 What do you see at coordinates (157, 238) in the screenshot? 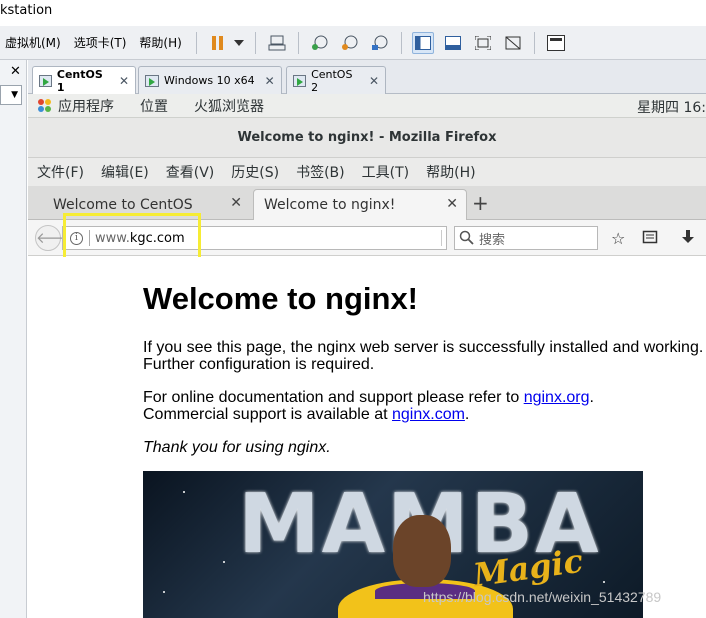
I see `url-host: kgc.com` at bounding box center [157, 238].